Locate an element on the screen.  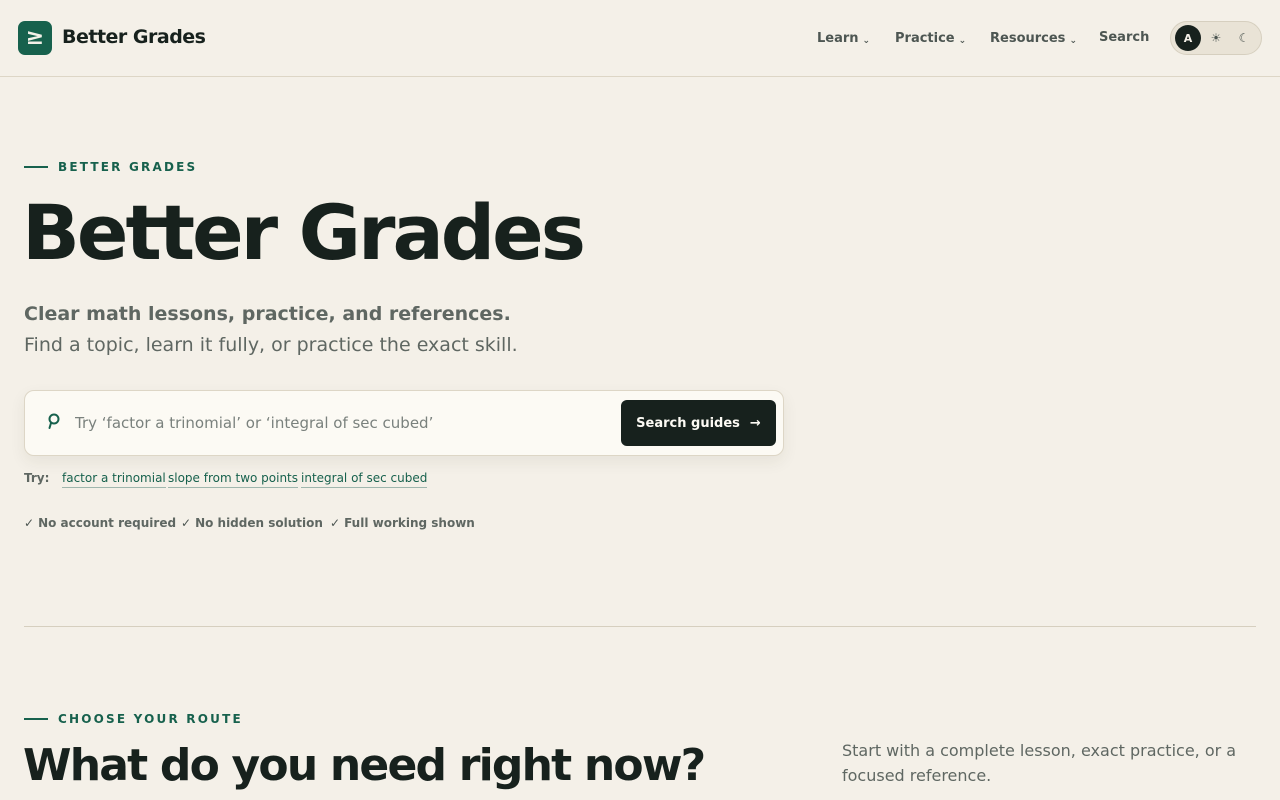
nav-search: Search is located at coordinates (1124, 37).